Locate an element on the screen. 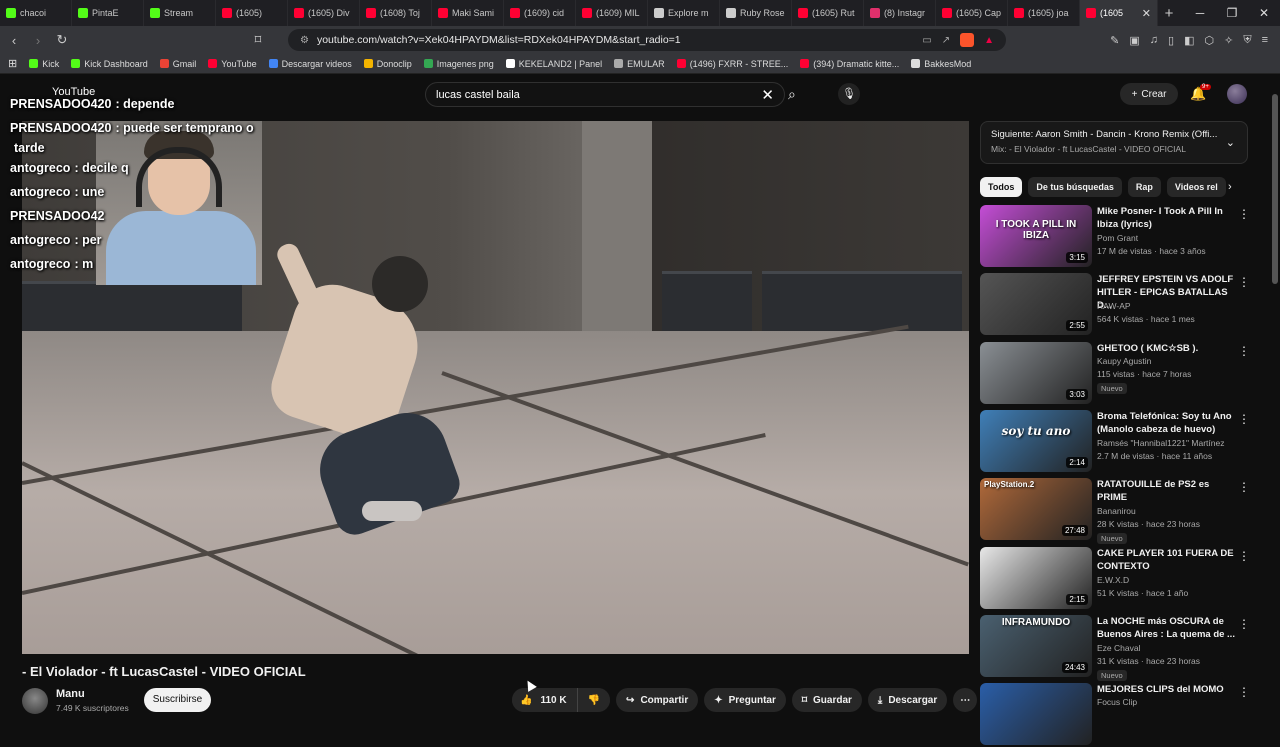  browser-tab: PintaE is located at coordinates (108, 13).